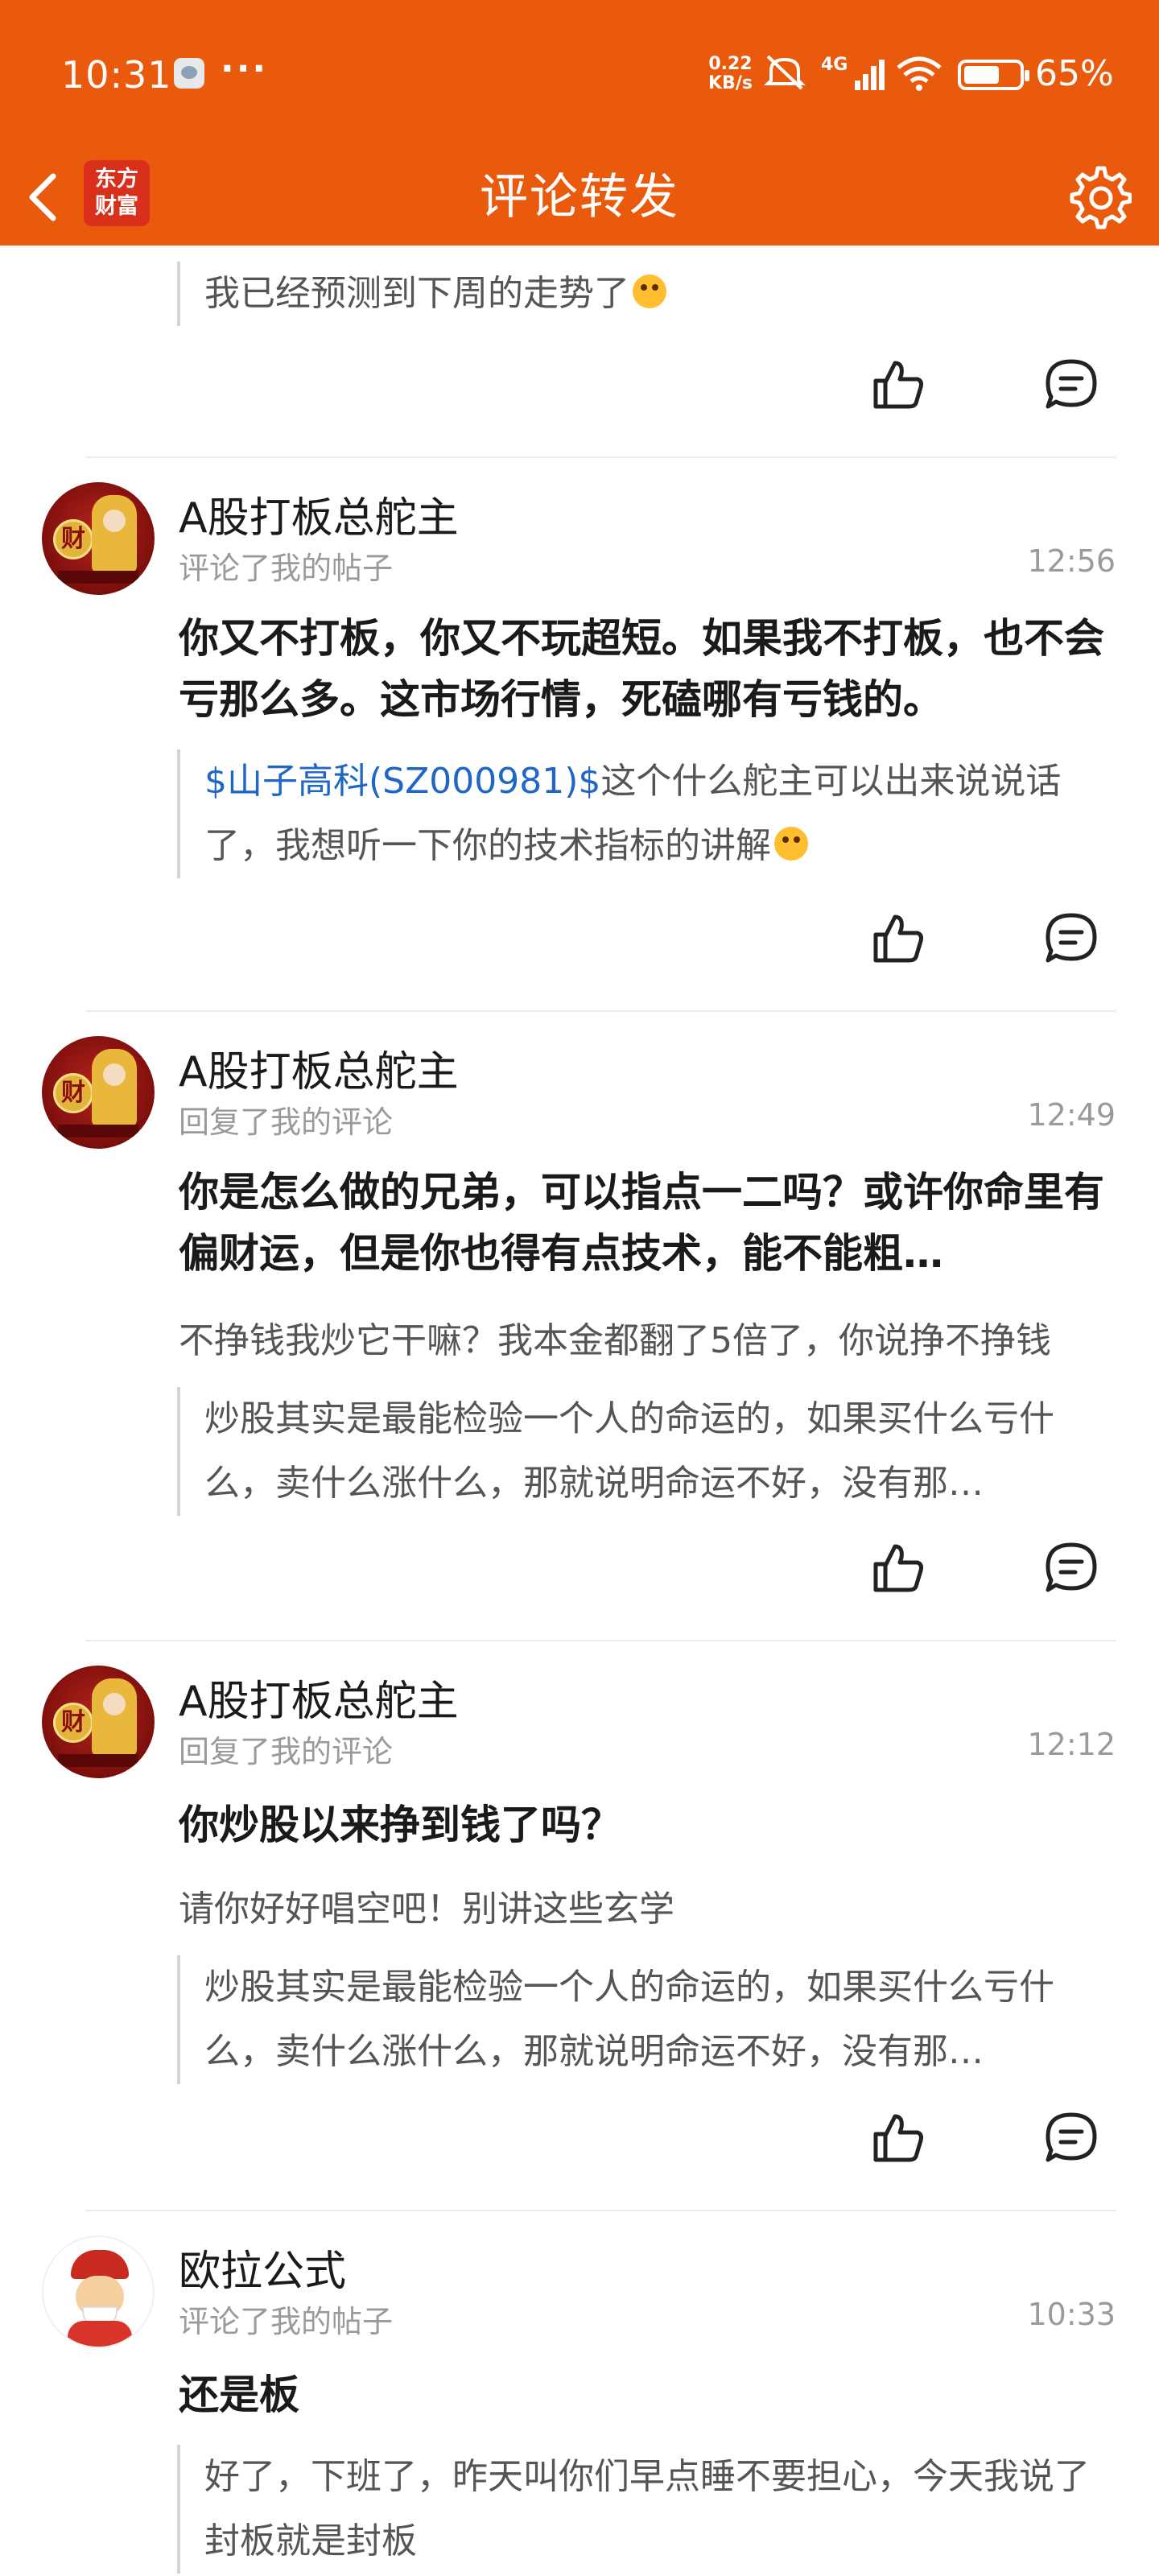  Describe the element at coordinates (116, 75) in the screenshot. I see `status-time: 10:31` at that location.